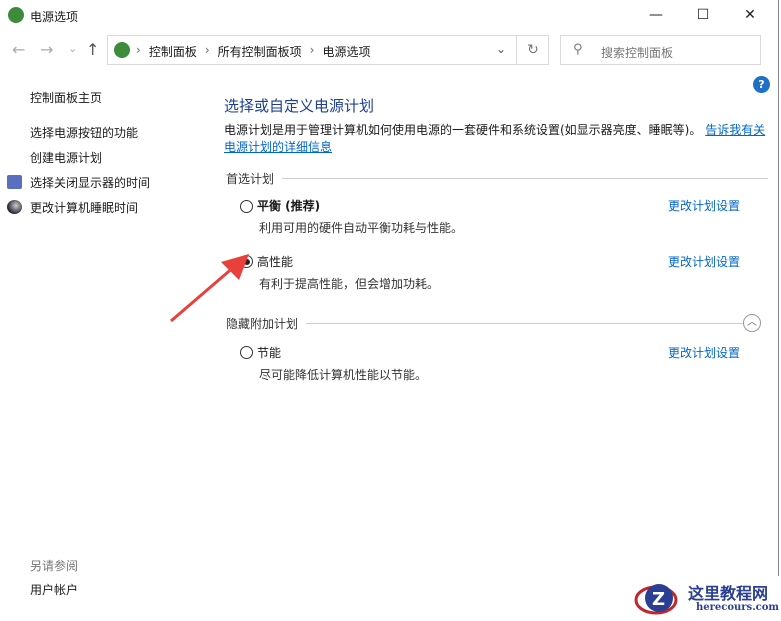 This screenshot has height=621, width=781. What do you see at coordinates (288, 205) in the screenshot?
I see `plan-name-balanced: 平衡 (推荐)` at bounding box center [288, 205].